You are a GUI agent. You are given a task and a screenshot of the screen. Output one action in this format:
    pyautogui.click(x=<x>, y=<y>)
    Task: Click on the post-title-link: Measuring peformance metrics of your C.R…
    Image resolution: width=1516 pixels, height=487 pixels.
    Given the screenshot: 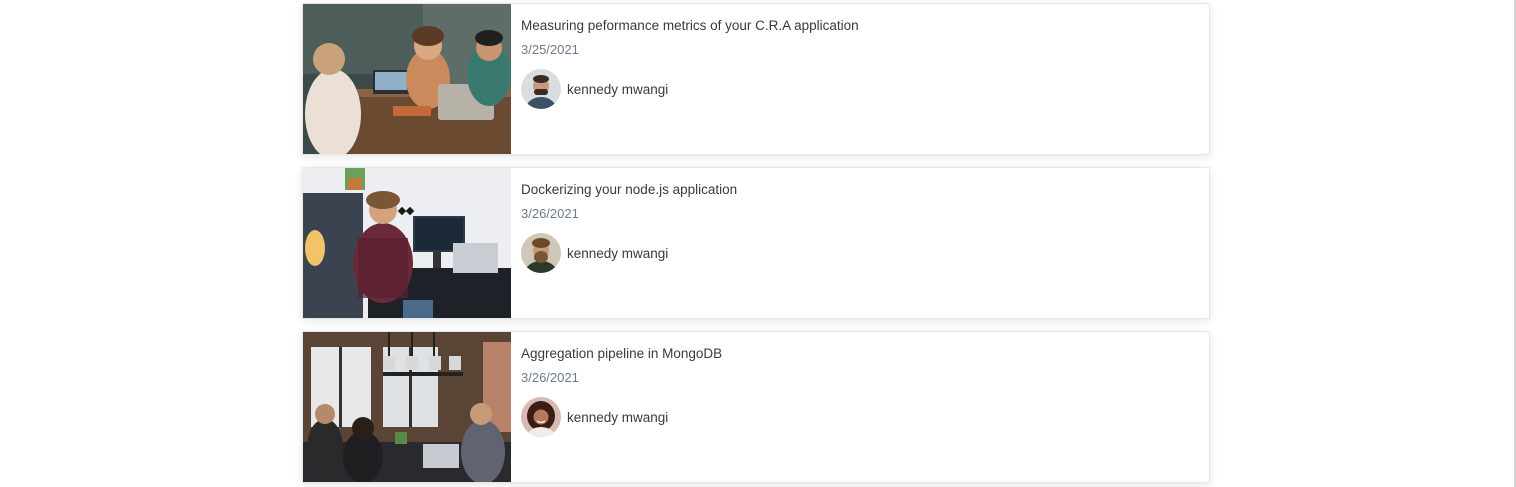 What is the action you would take?
    pyautogui.click(x=690, y=25)
    